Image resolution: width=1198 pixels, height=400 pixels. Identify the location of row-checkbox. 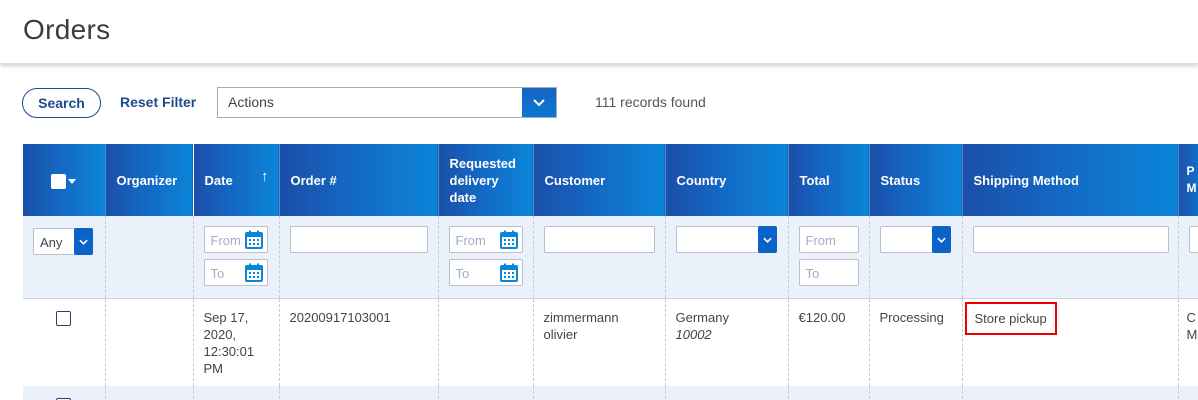
(64, 318).